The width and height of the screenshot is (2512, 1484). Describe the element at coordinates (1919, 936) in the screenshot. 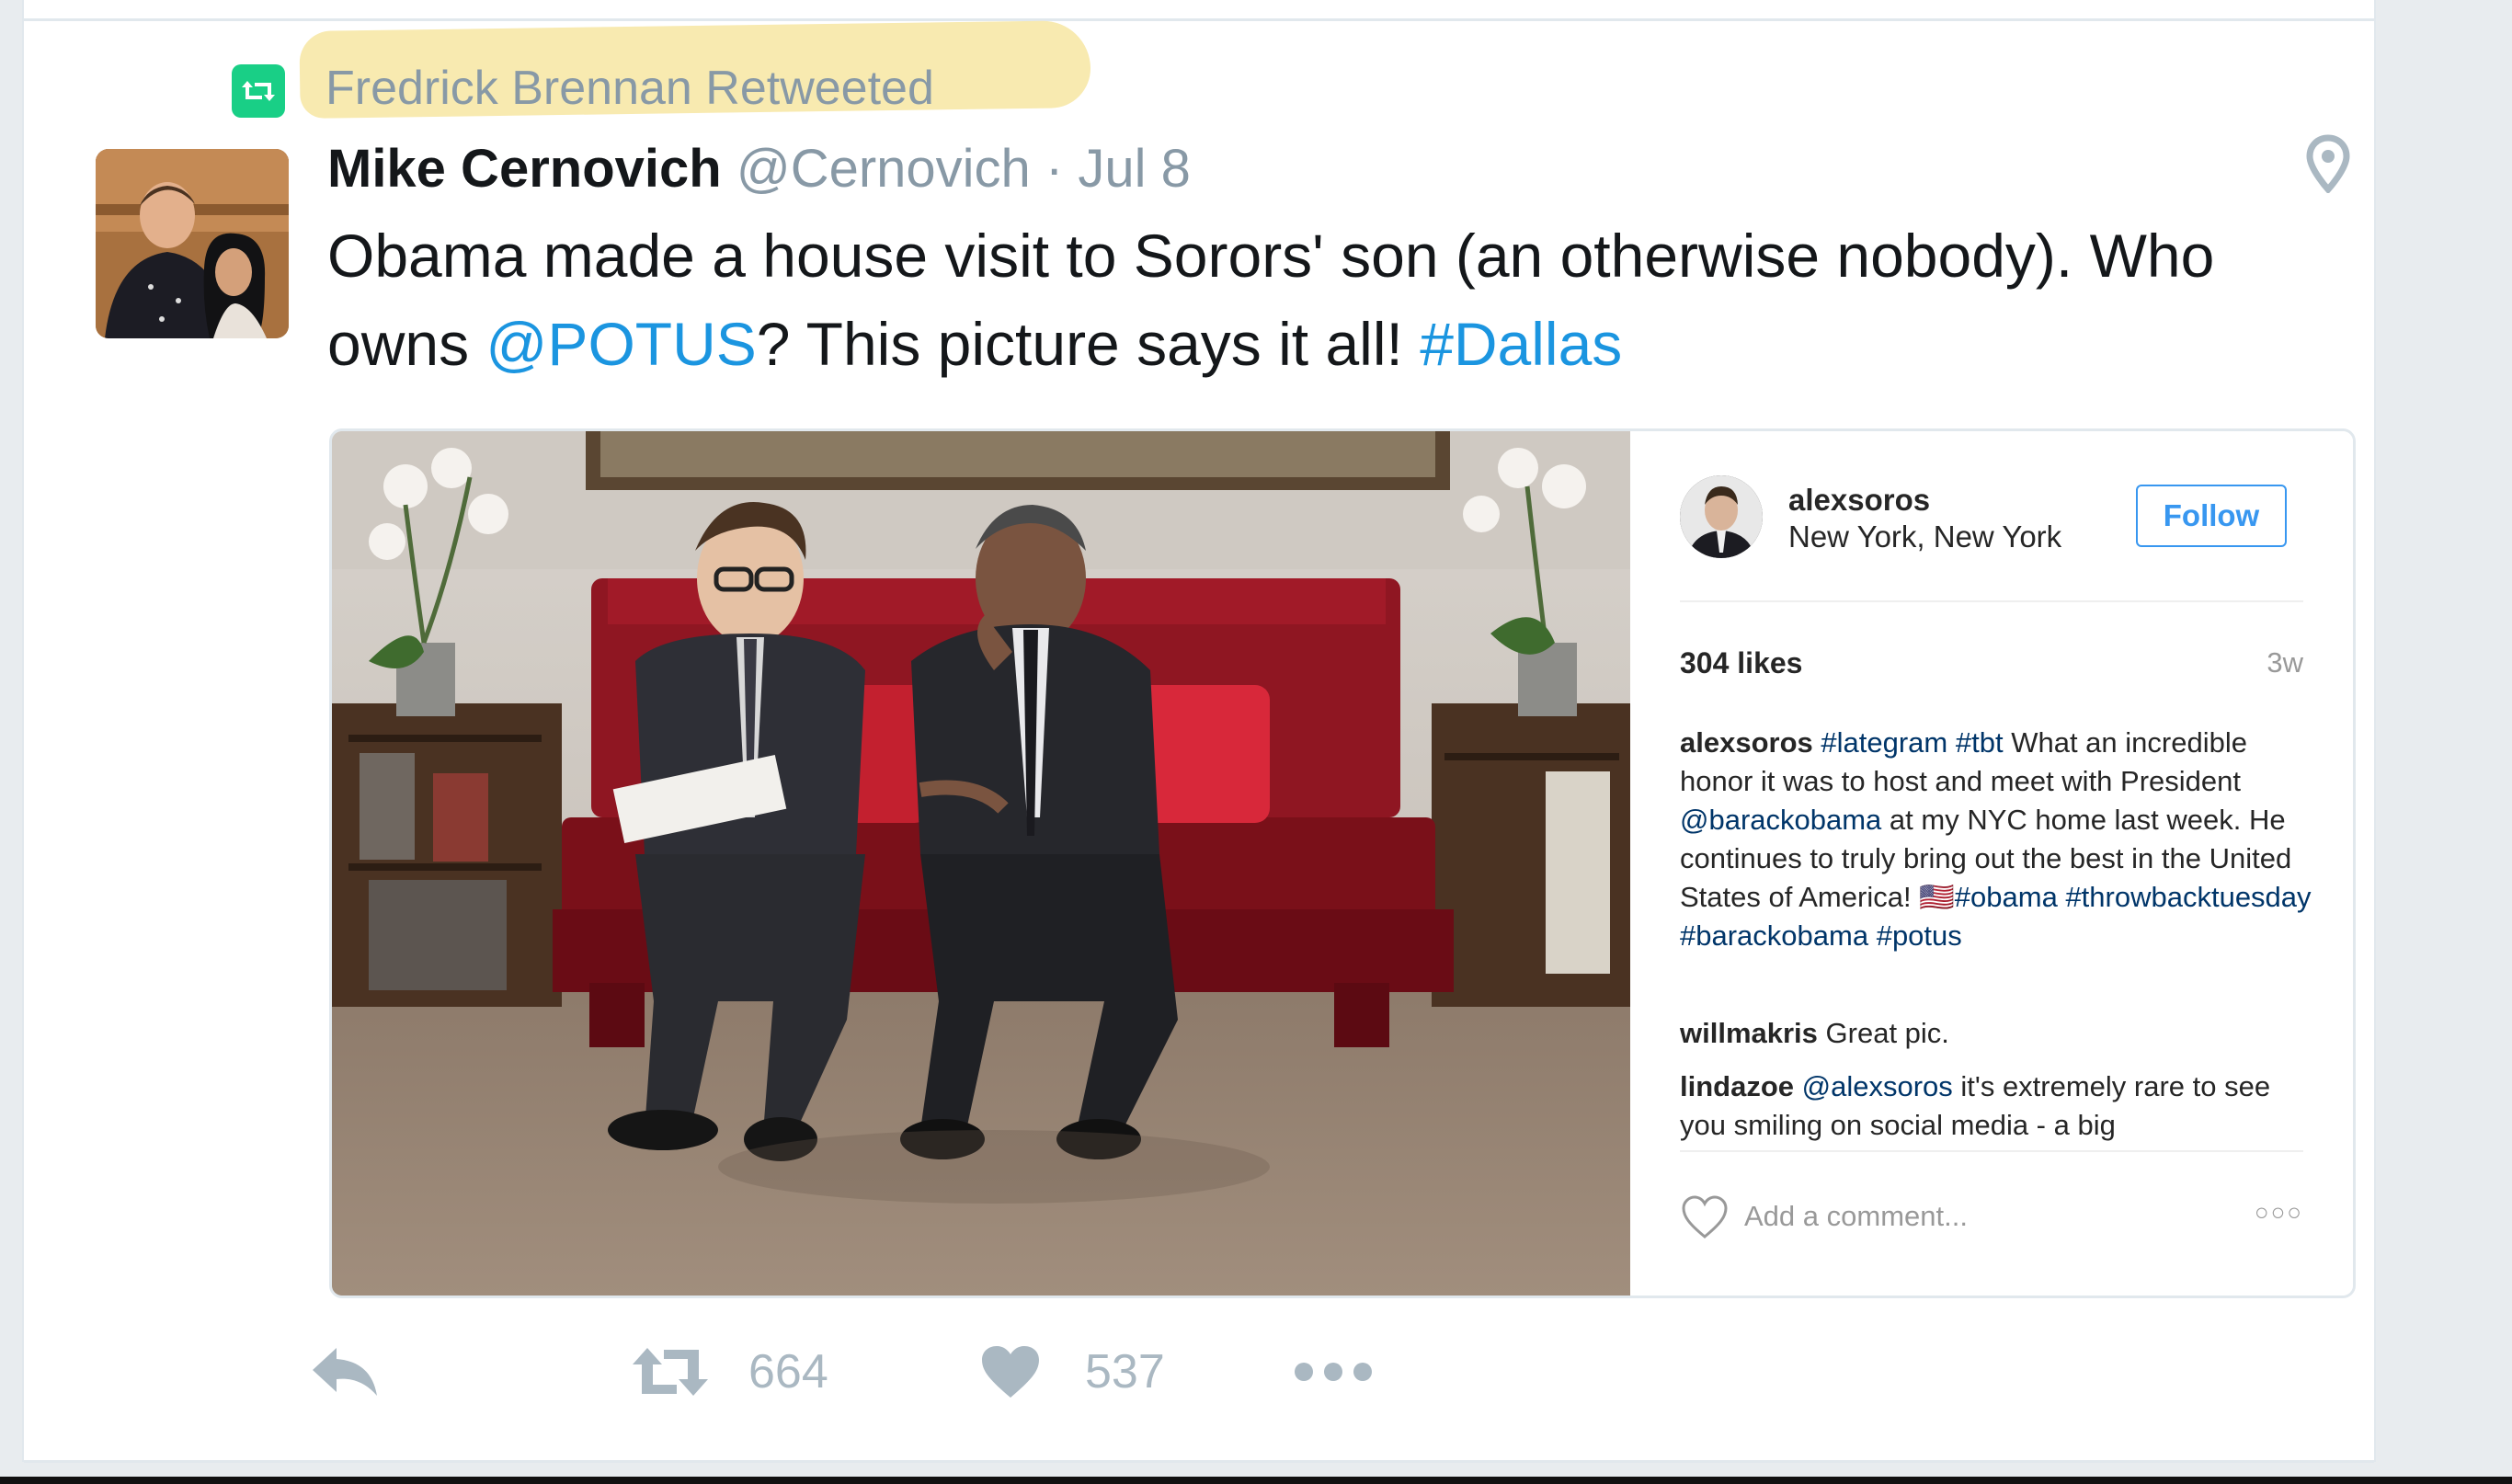

I see `hashtag-link: #potus` at that location.